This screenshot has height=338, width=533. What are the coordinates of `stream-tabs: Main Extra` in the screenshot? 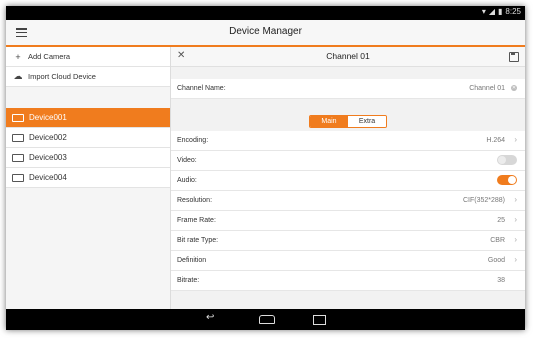 It's located at (348, 121).